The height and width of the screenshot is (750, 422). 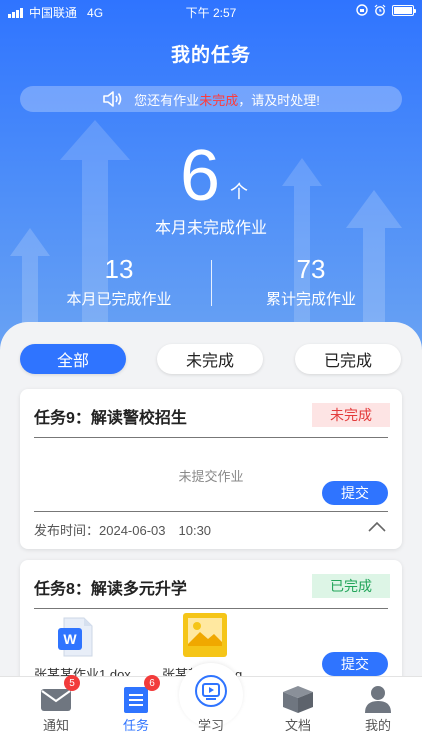 I want to click on tab-label: 通知, so click(x=55, y=725).